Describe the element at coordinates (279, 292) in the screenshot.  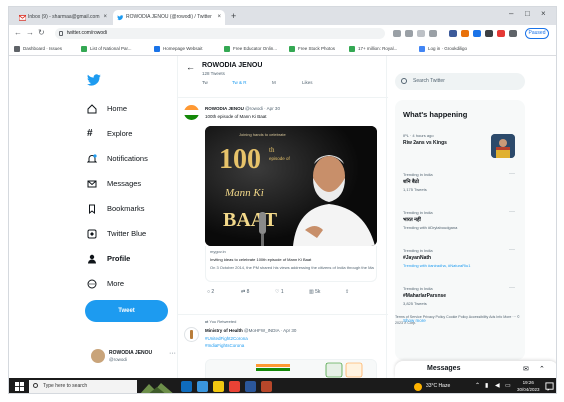
I see `like-button: ♡ 1` at that location.